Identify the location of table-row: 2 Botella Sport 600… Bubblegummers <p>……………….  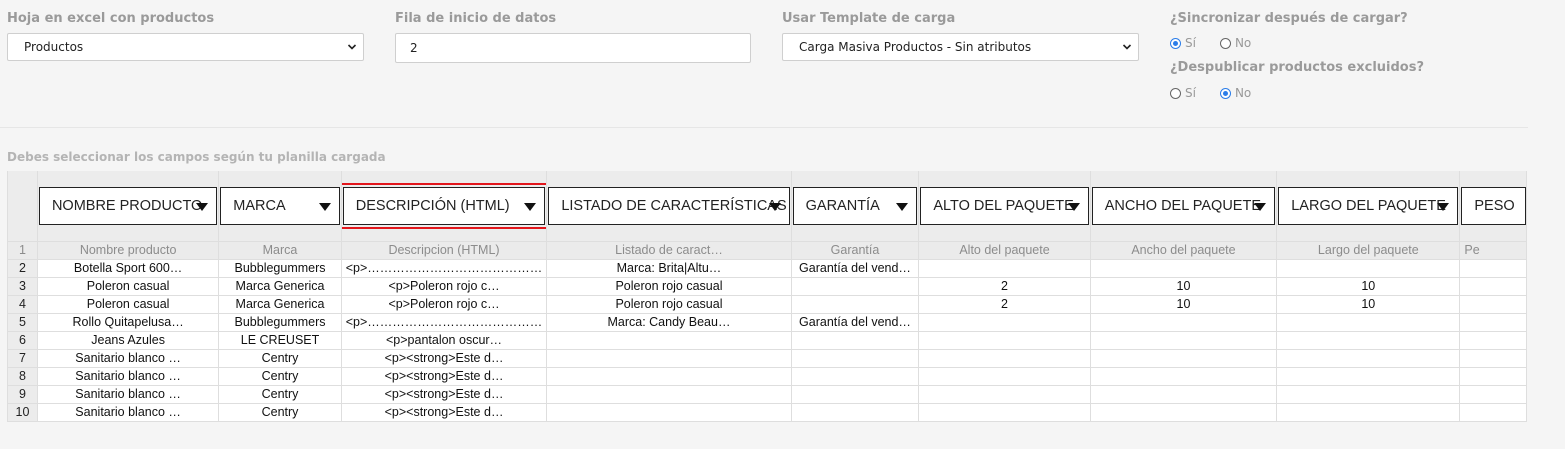
(767, 268).